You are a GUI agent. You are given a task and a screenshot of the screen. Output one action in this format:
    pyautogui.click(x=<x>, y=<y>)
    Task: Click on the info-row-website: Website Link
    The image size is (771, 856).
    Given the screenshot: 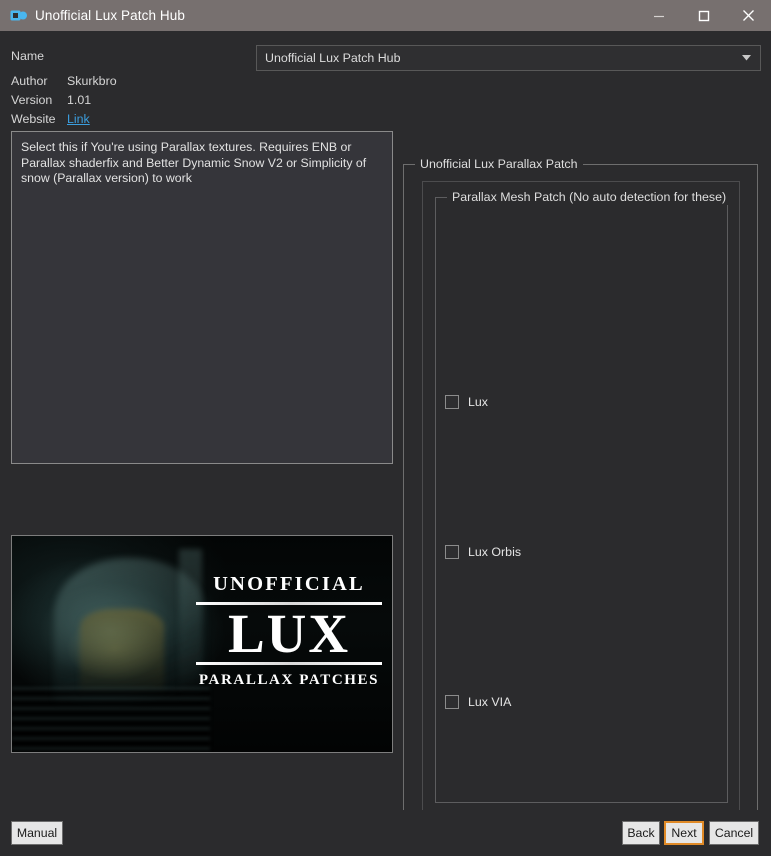 What is the action you would take?
    pyautogui.click(x=131, y=118)
    